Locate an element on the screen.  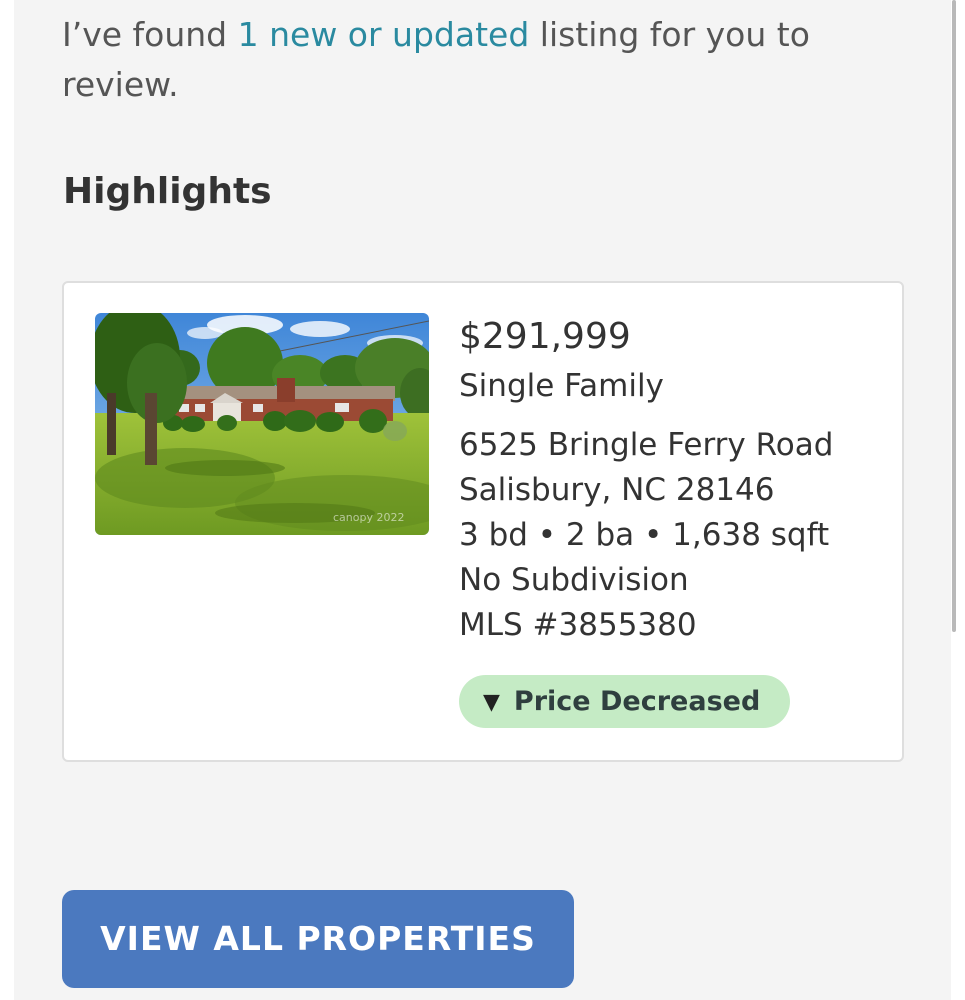
photo-watermark: canopy 2022 is located at coordinates (368, 517).